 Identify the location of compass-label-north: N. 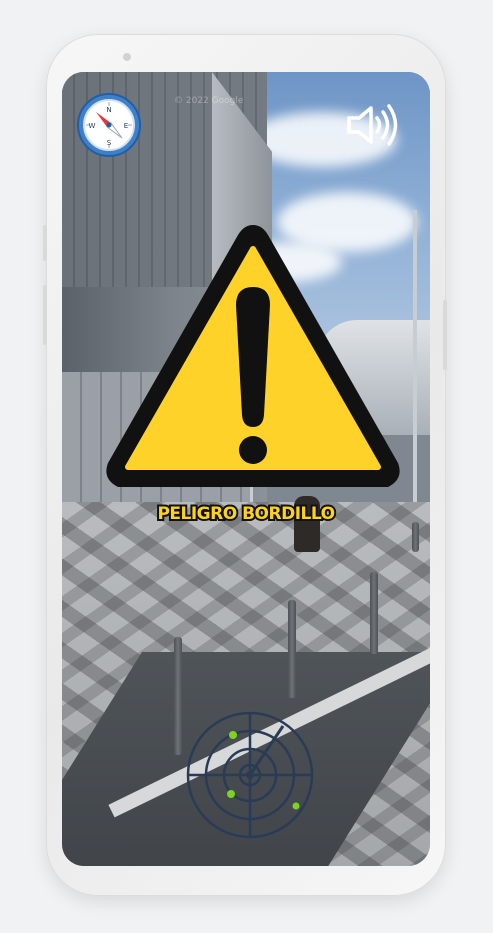
(108, 110).